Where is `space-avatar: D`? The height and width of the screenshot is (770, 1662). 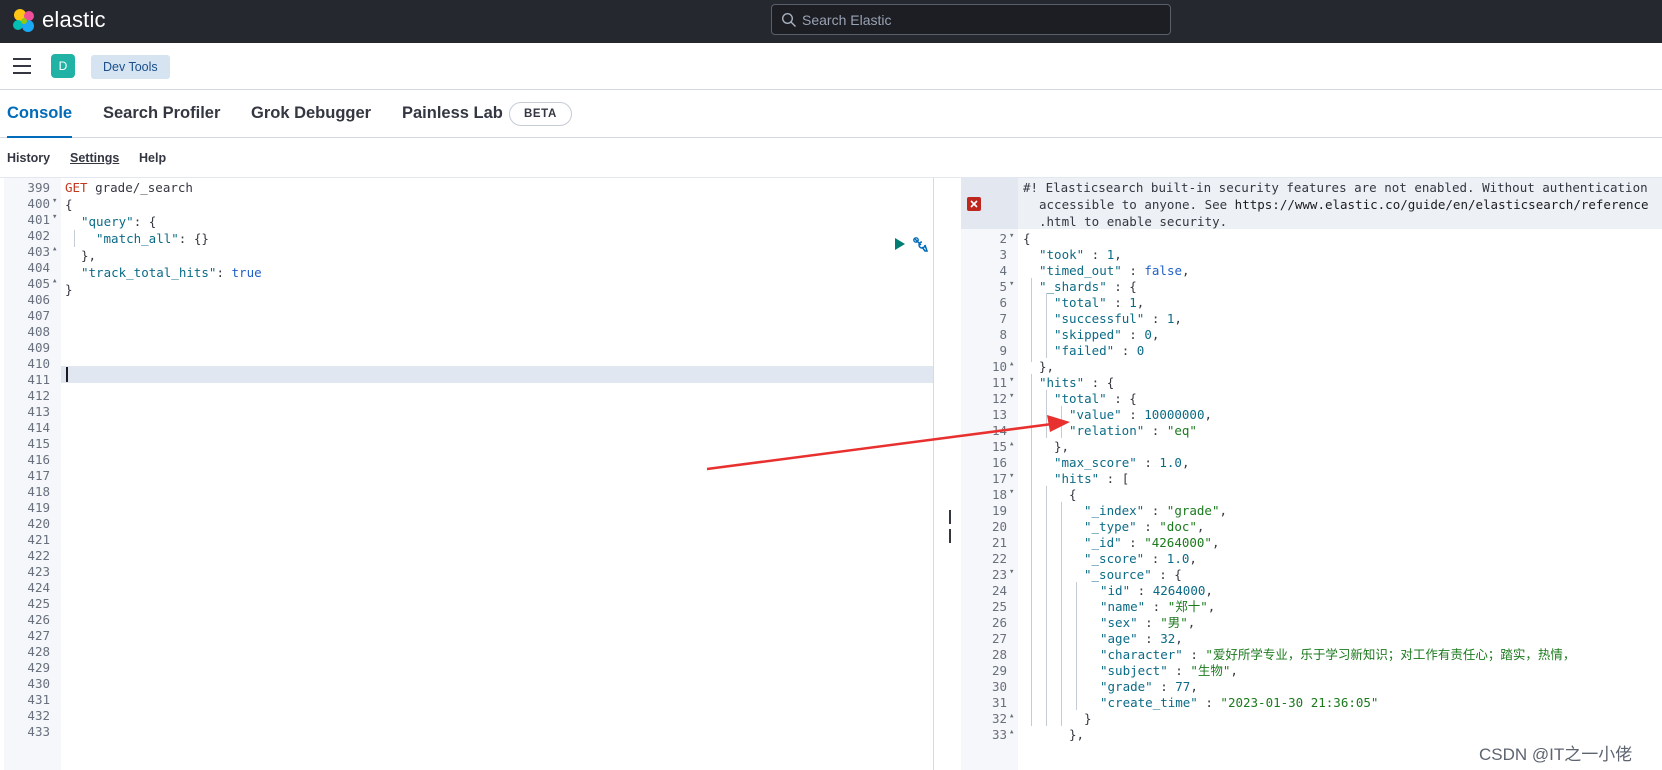 space-avatar: D is located at coordinates (63, 66).